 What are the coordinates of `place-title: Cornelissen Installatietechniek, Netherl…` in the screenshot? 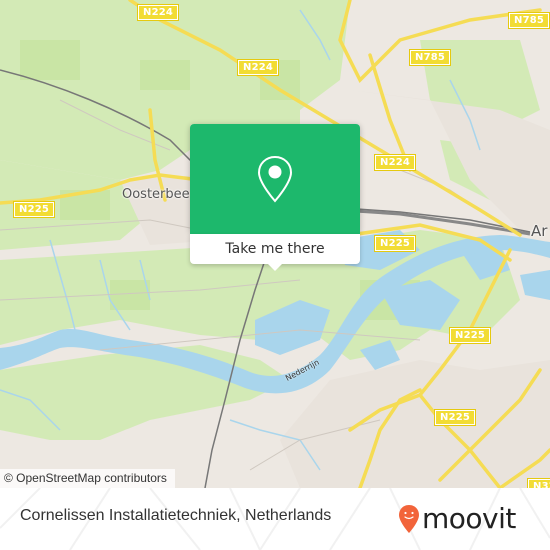 It's located at (176, 515).